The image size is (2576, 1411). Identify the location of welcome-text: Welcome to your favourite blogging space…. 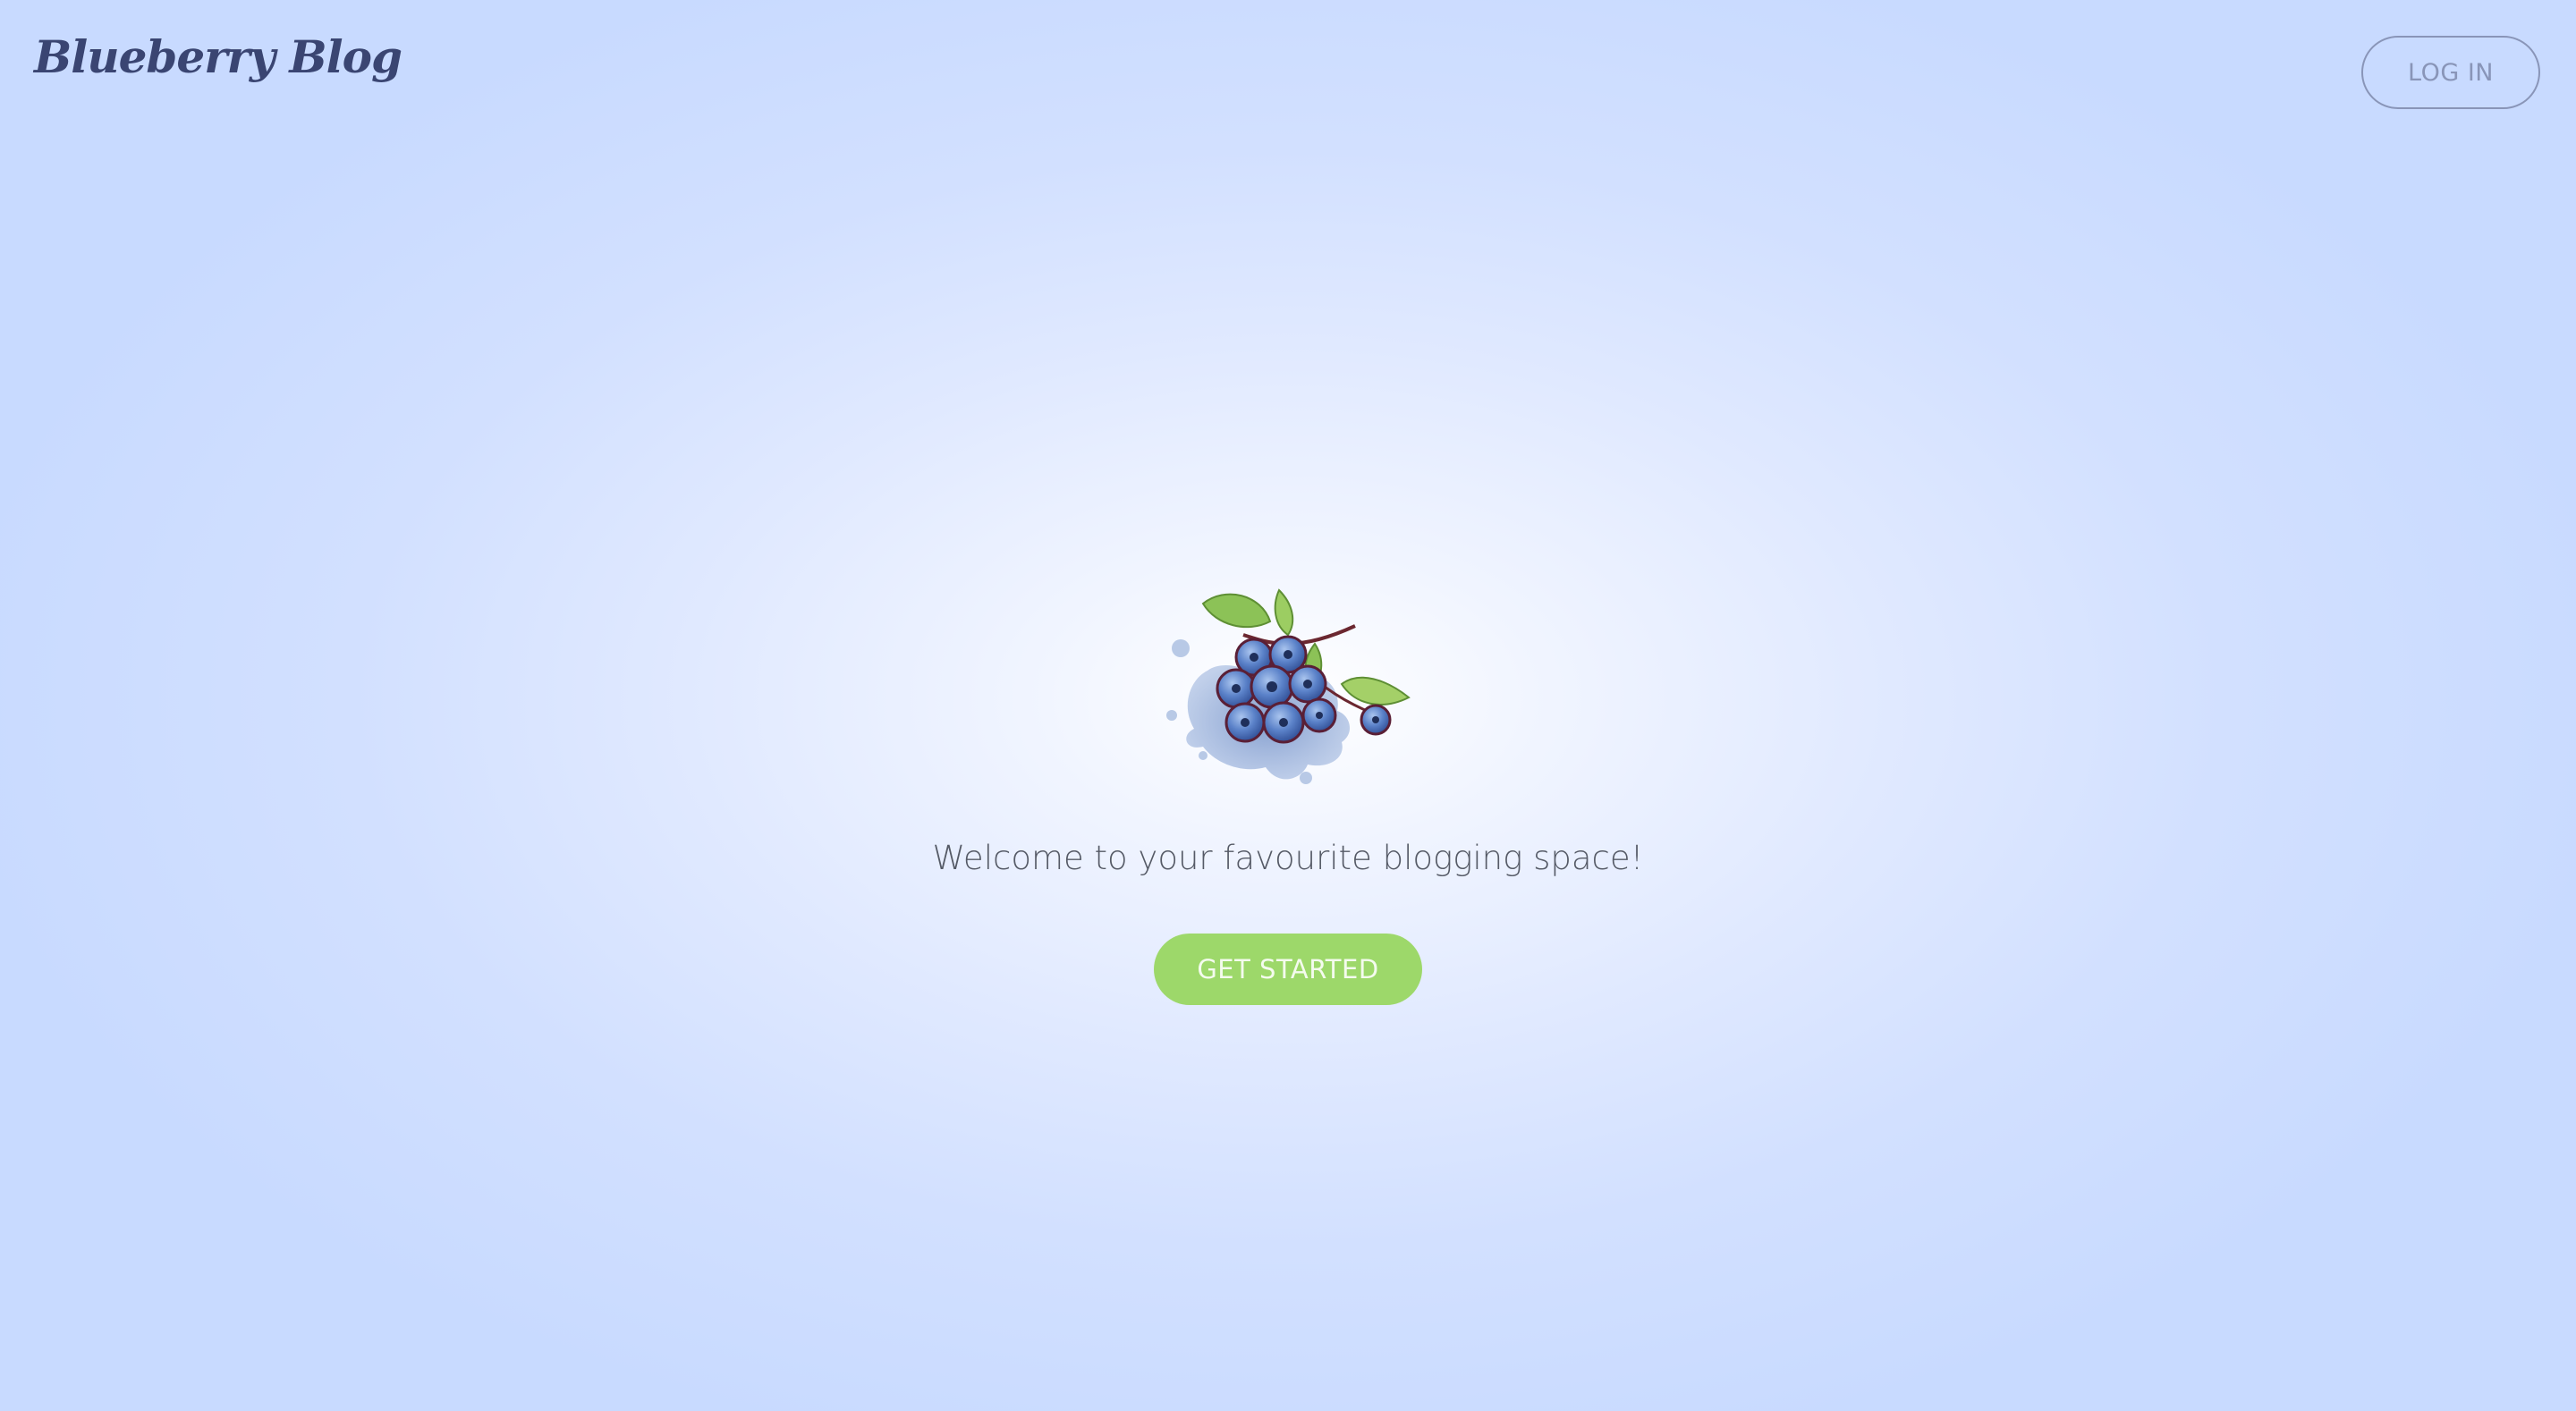
(1288, 858).